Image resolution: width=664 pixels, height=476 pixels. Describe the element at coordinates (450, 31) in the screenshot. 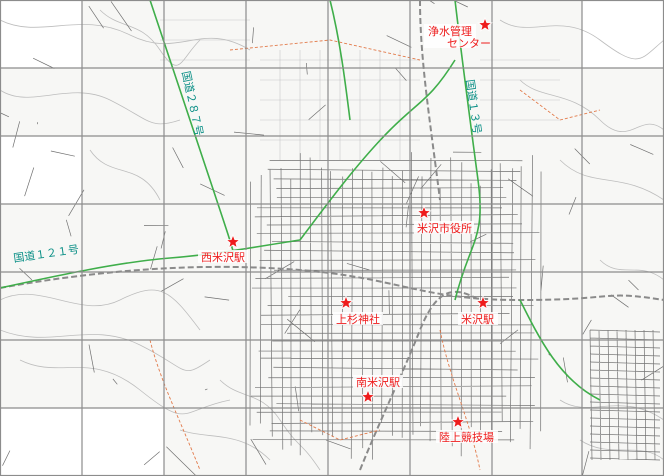

I see `landmark-label-line1: 浄水管理` at that location.